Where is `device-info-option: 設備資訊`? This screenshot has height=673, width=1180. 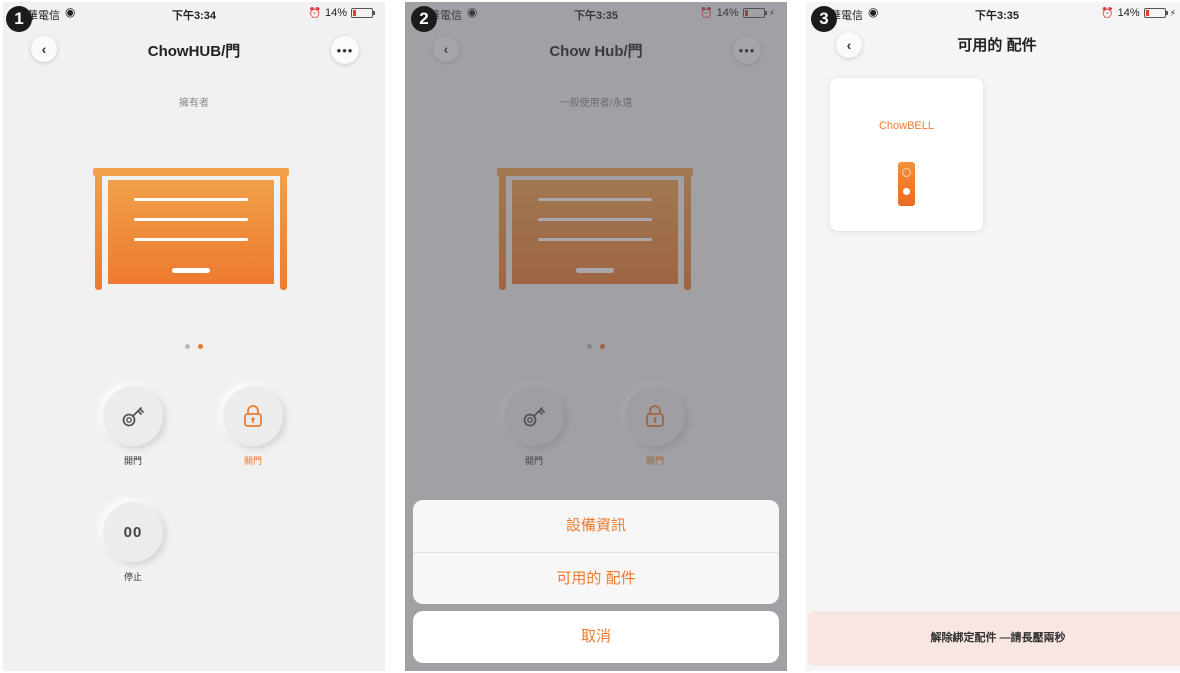 device-info-option: 設備資訊 is located at coordinates (596, 526).